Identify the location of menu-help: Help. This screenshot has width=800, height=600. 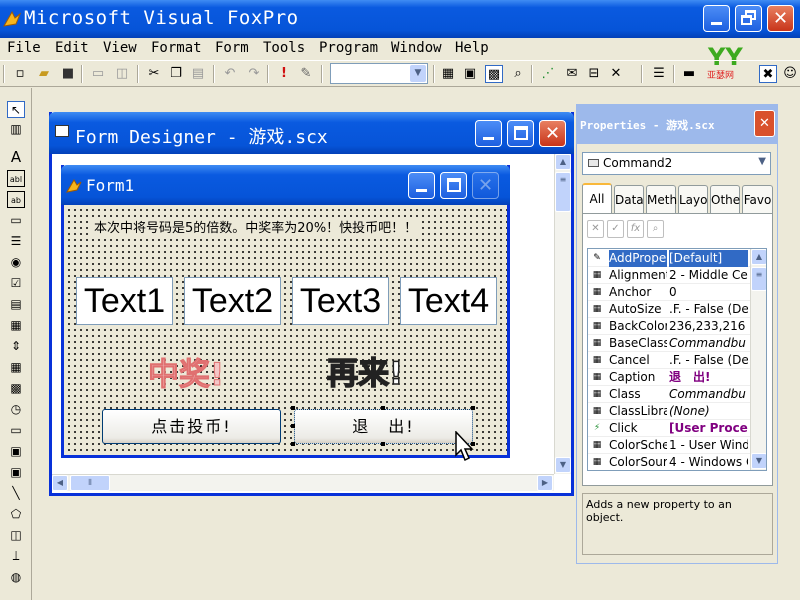
(472, 48).